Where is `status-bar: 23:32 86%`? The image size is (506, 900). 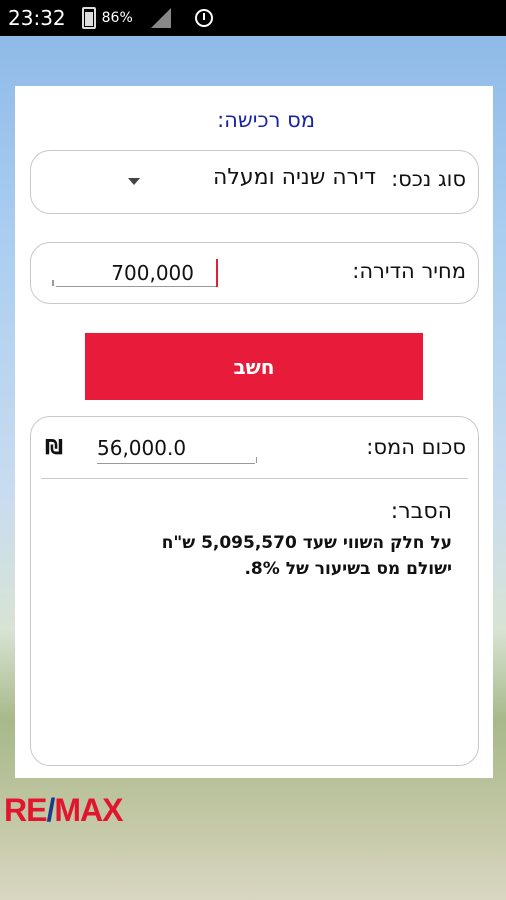
status-bar: 23:32 86% is located at coordinates (253, 18).